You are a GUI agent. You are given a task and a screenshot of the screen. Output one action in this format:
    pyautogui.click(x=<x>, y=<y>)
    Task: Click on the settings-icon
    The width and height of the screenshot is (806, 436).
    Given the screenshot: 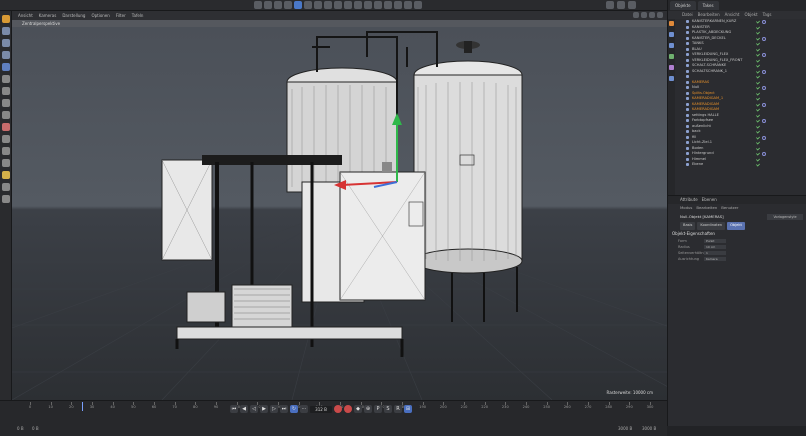 What is the action you would take?
    pyautogui.click(x=632, y=5)
    